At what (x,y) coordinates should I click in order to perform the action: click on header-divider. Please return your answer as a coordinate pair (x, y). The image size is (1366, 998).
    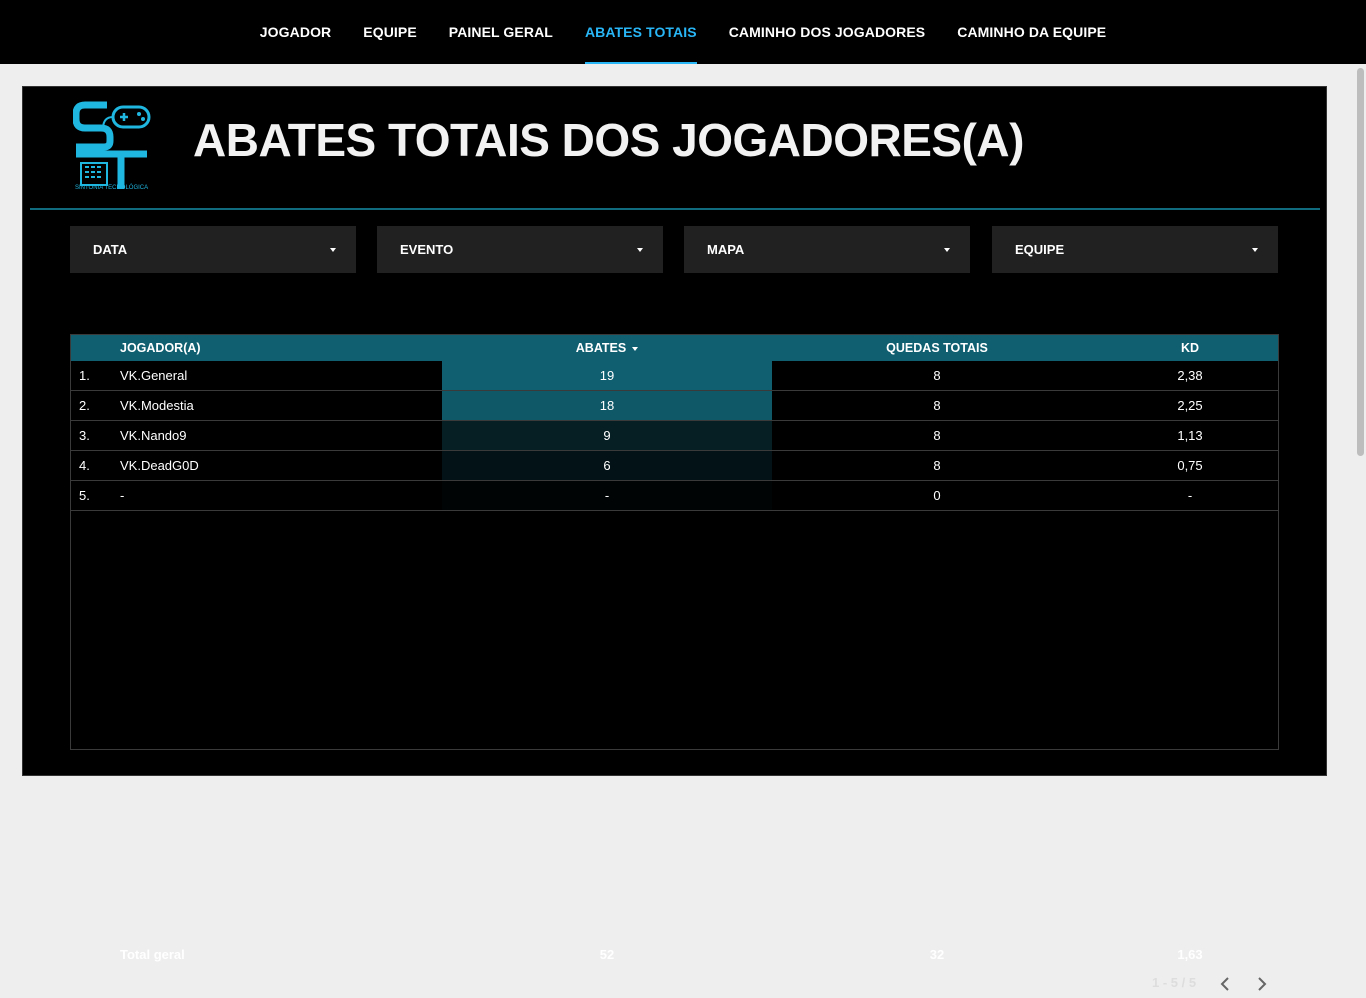
    Looking at the image, I should click on (675, 209).